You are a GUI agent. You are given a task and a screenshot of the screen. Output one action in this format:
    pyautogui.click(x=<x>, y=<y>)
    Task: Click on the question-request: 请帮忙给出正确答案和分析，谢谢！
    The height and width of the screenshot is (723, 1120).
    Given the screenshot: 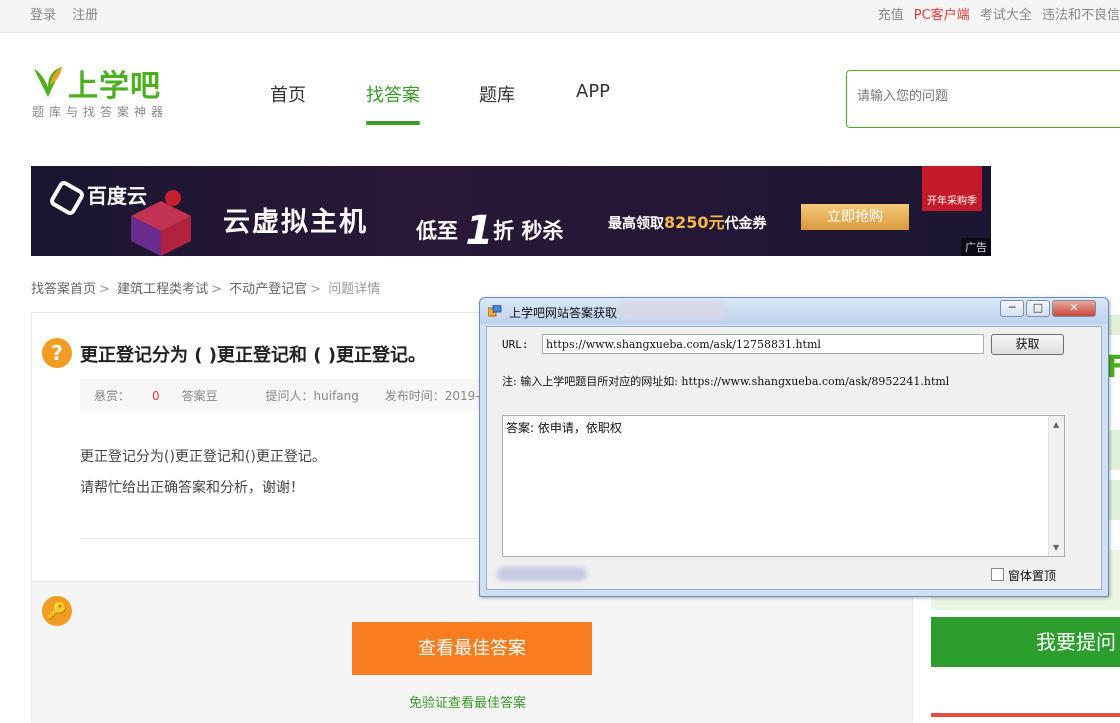 What is the action you would take?
    pyautogui.click(x=192, y=488)
    